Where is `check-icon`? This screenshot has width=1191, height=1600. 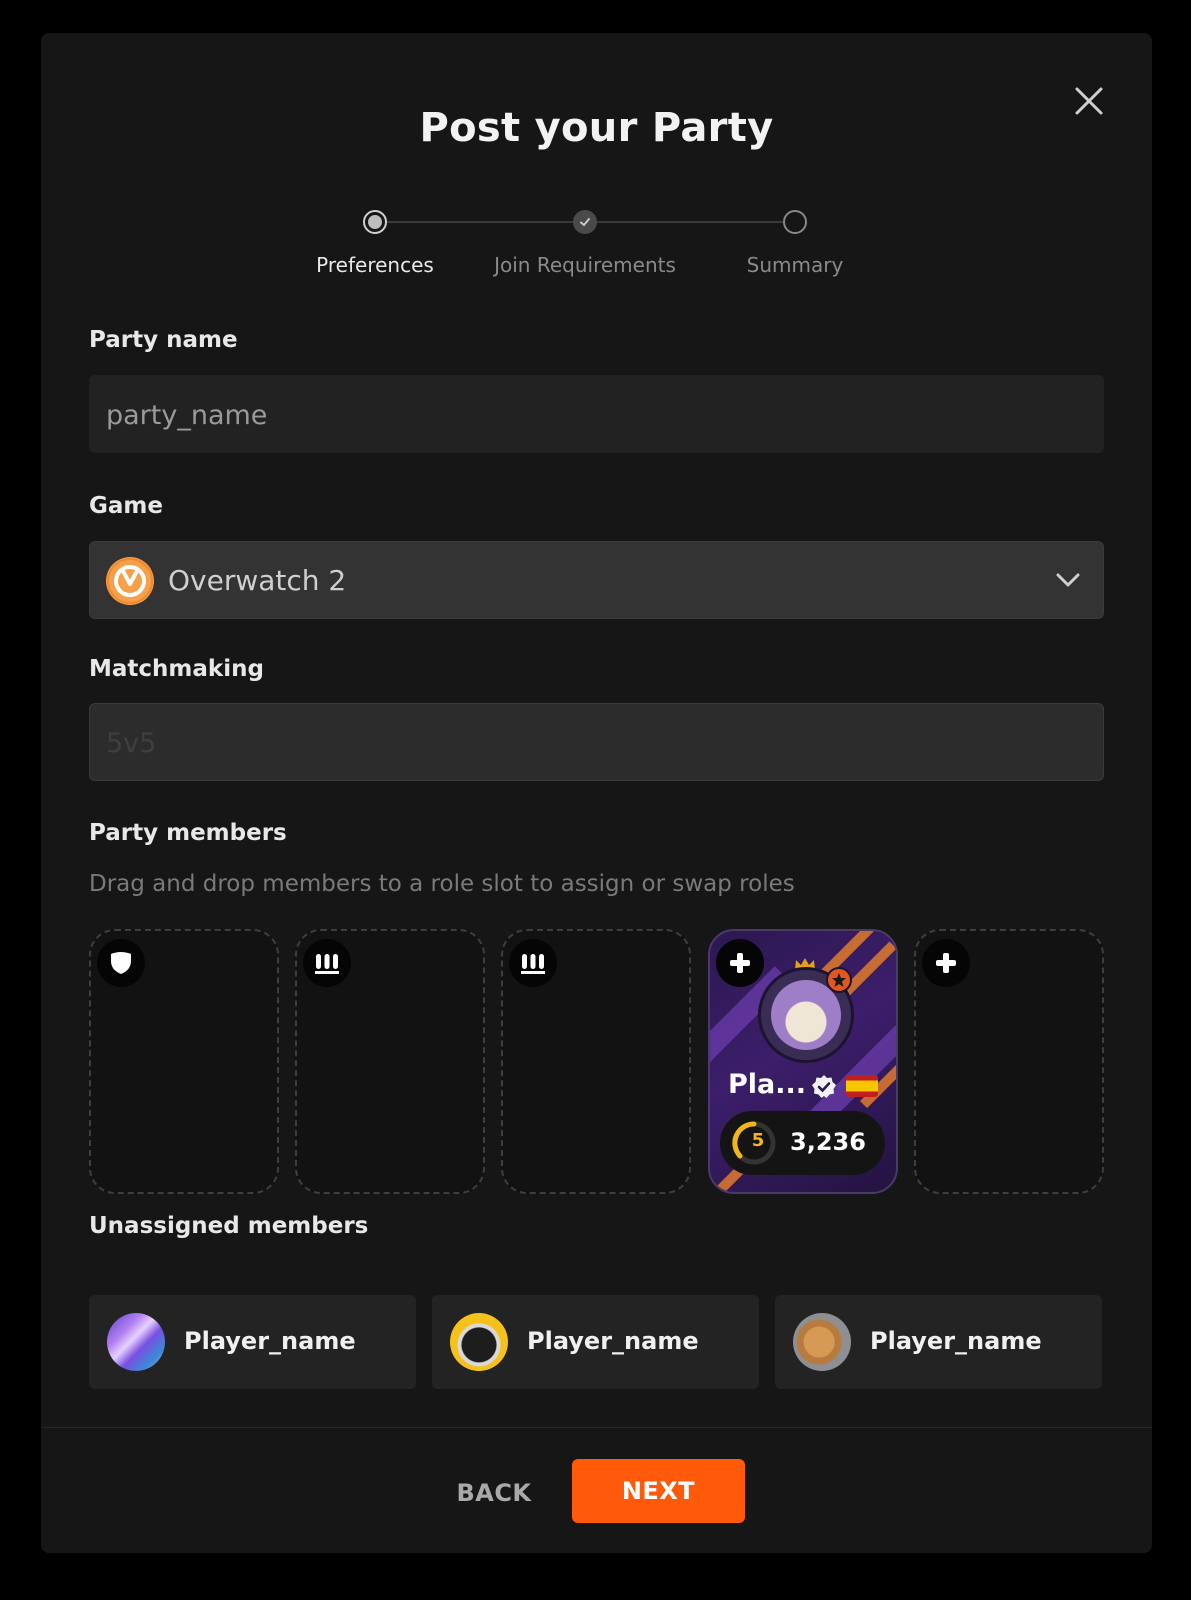 check-icon is located at coordinates (585, 222).